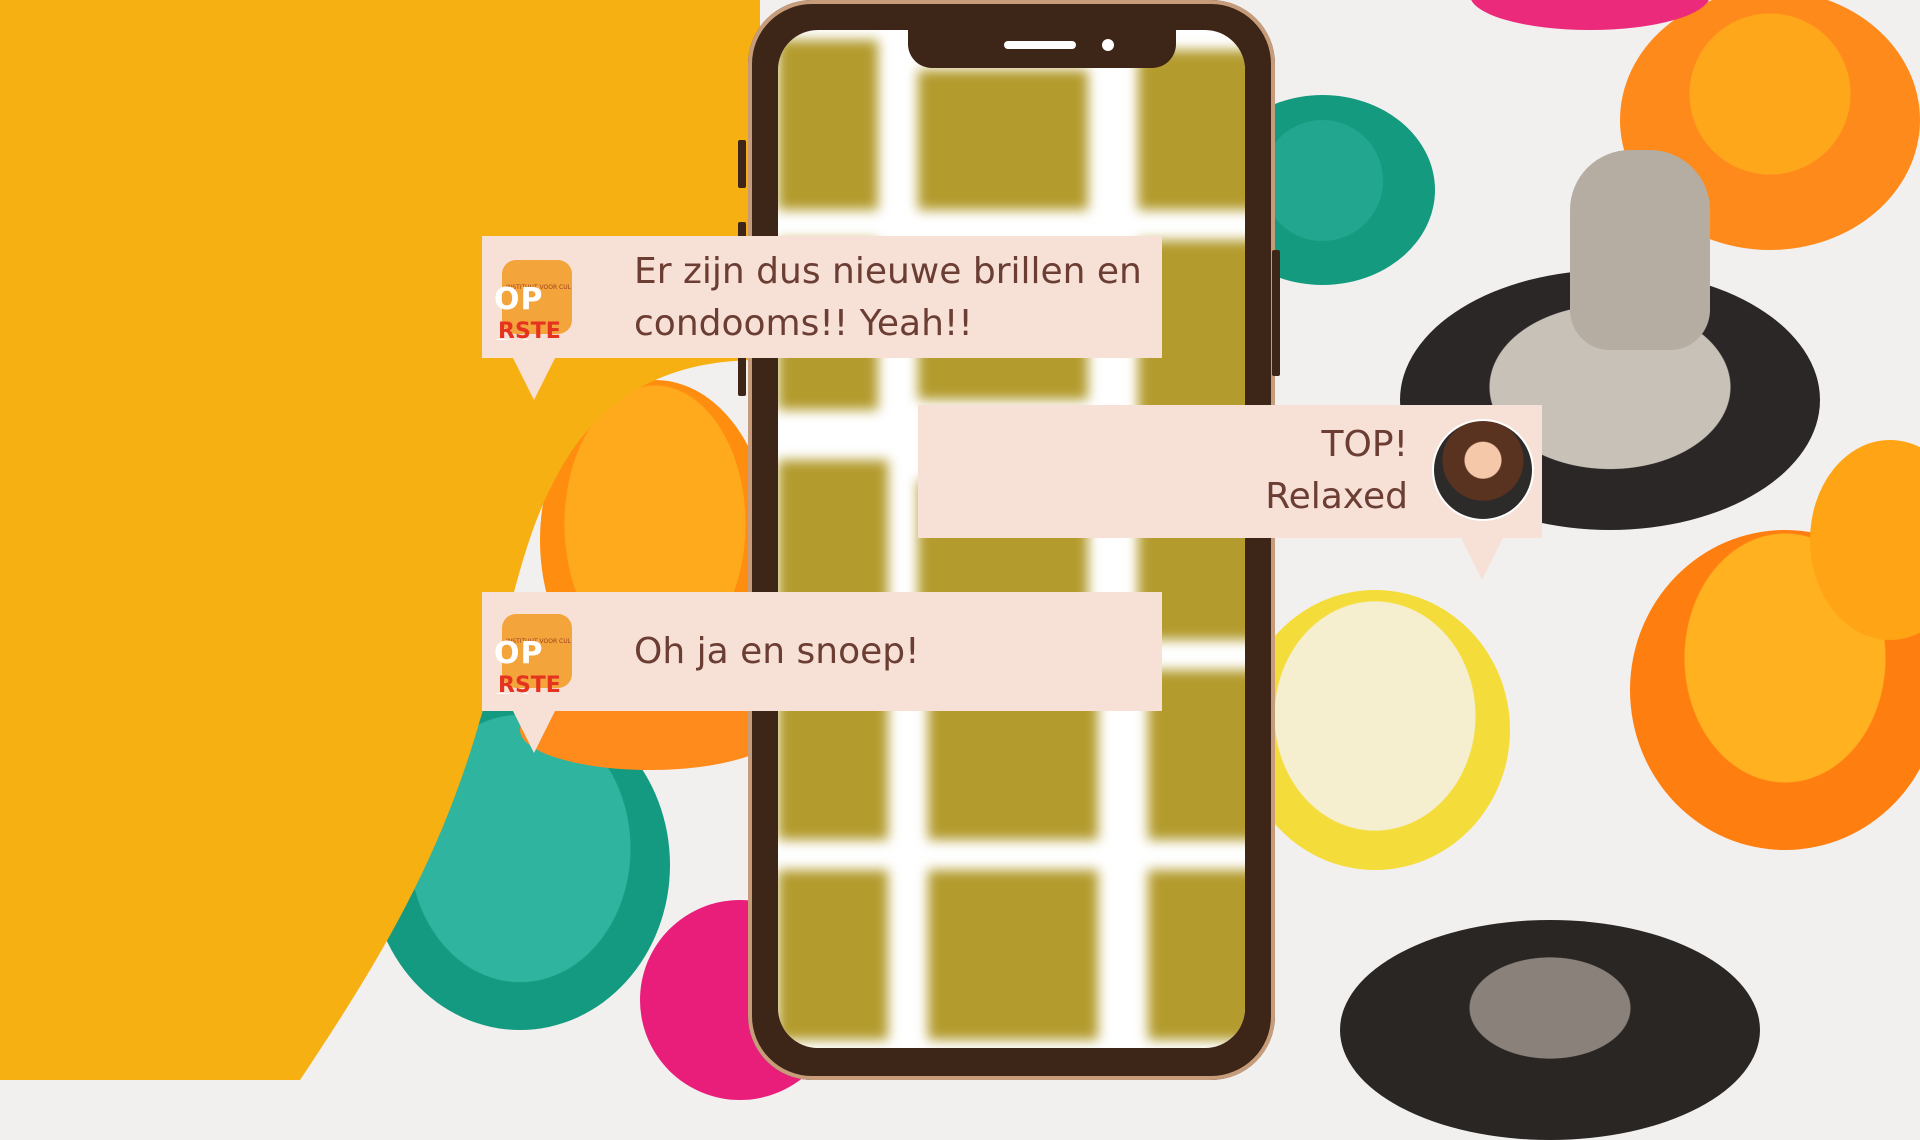 The height and width of the screenshot is (1140, 1920). I want to click on phone-camera, so click(1108, 45).